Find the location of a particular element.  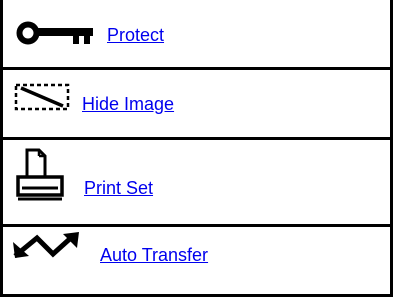

auto-transfer-icon is located at coordinates (46, 245).